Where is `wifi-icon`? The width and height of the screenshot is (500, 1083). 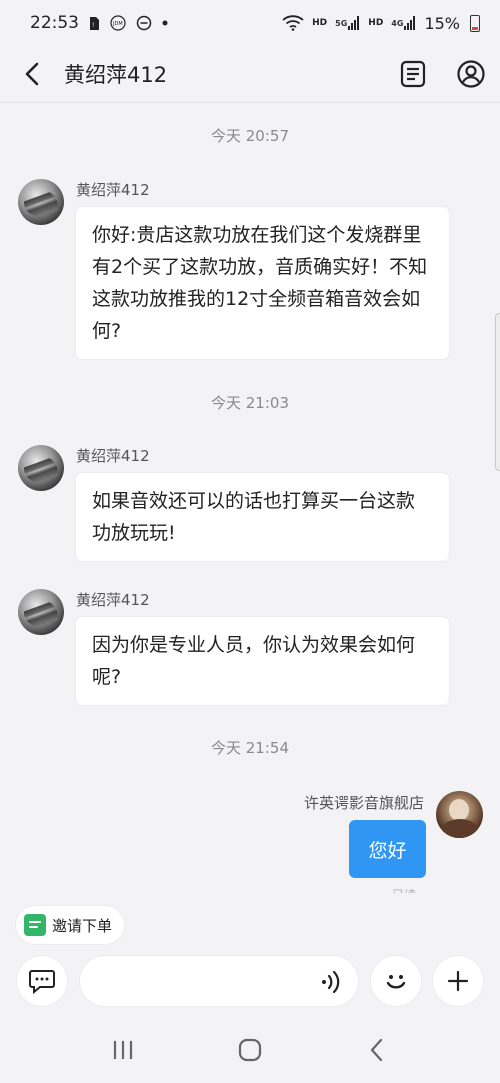 wifi-icon is located at coordinates (293, 23).